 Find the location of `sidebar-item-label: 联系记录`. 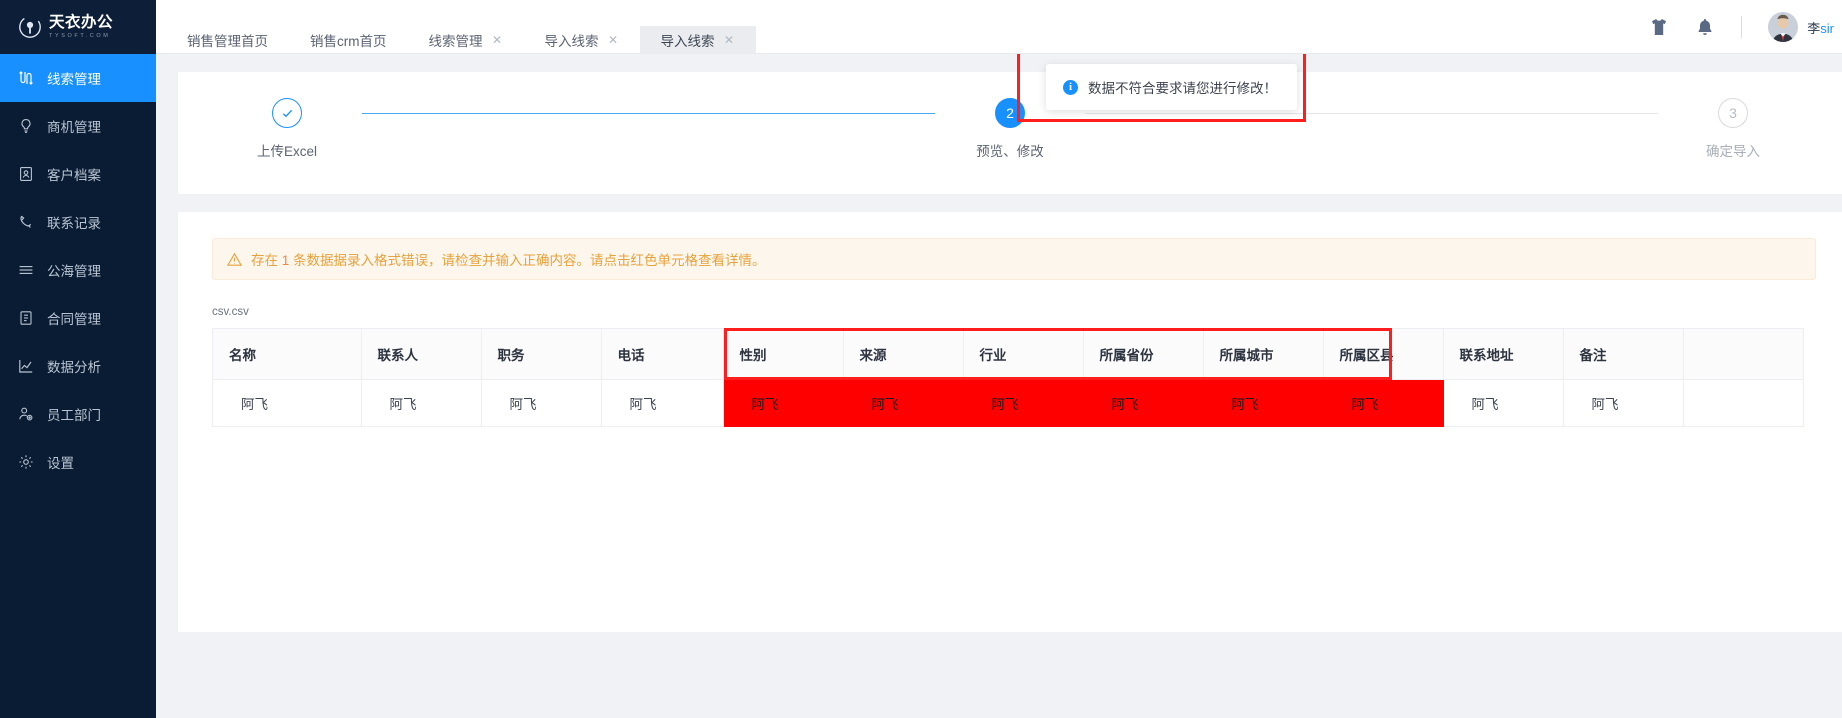

sidebar-item-label: 联系记录 is located at coordinates (74, 223).